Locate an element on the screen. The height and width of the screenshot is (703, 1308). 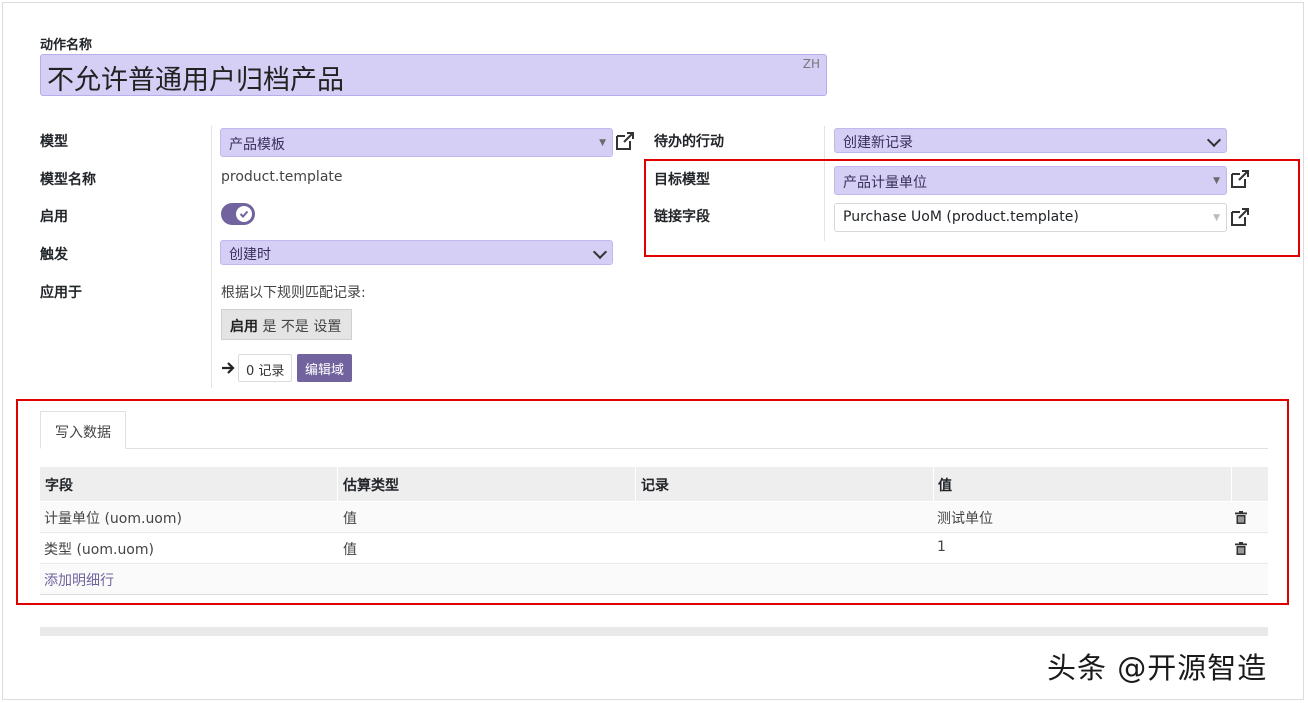
edit-domain-button: 编辑域 is located at coordinates (325, 368).